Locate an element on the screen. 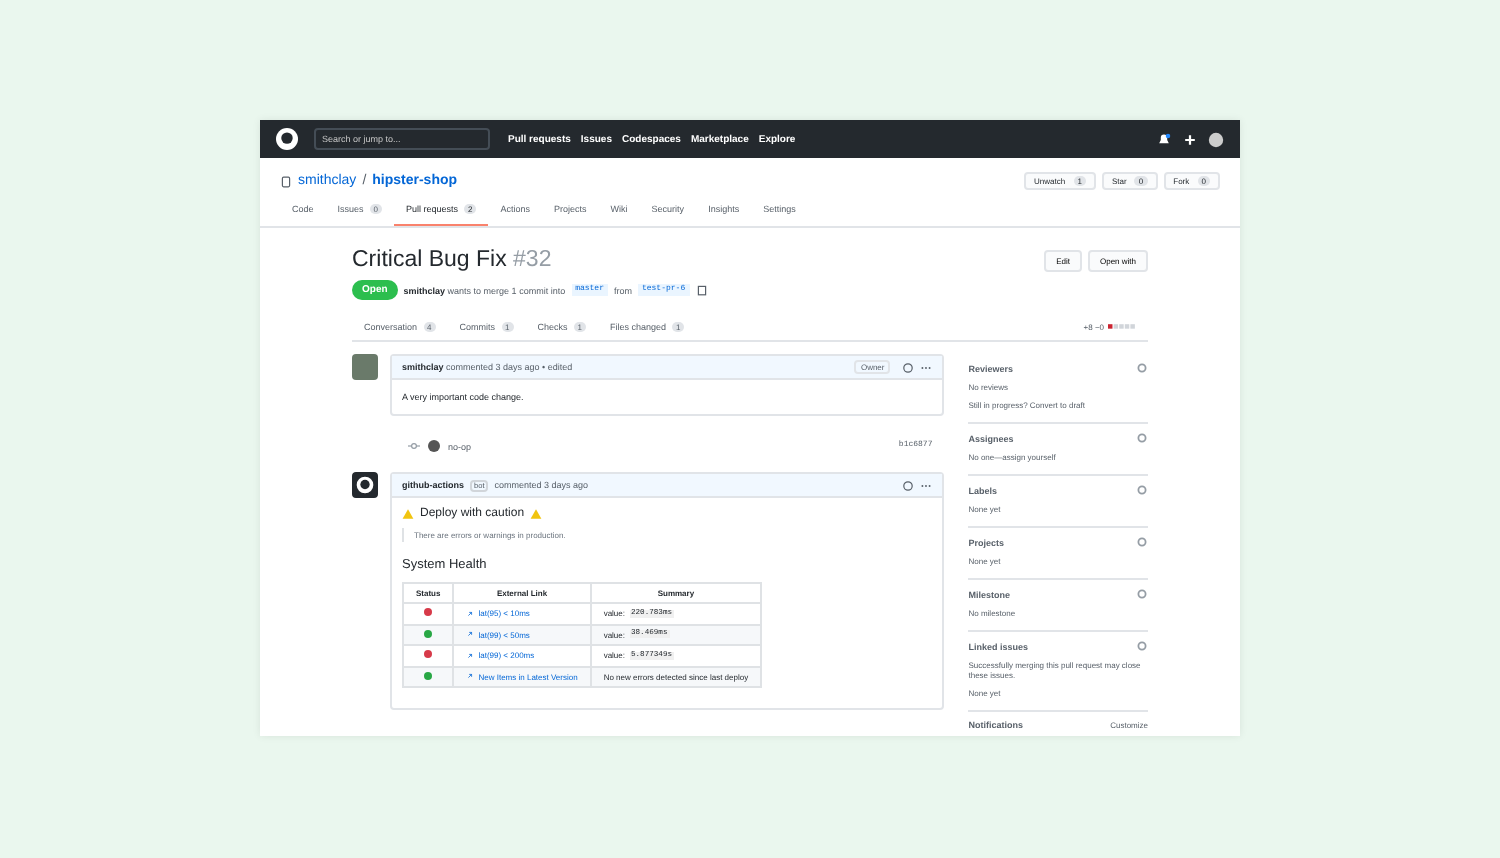 This screenshot has width=1500, height=858. diffstat-bar-icon is located at coordinates (1122, 327).